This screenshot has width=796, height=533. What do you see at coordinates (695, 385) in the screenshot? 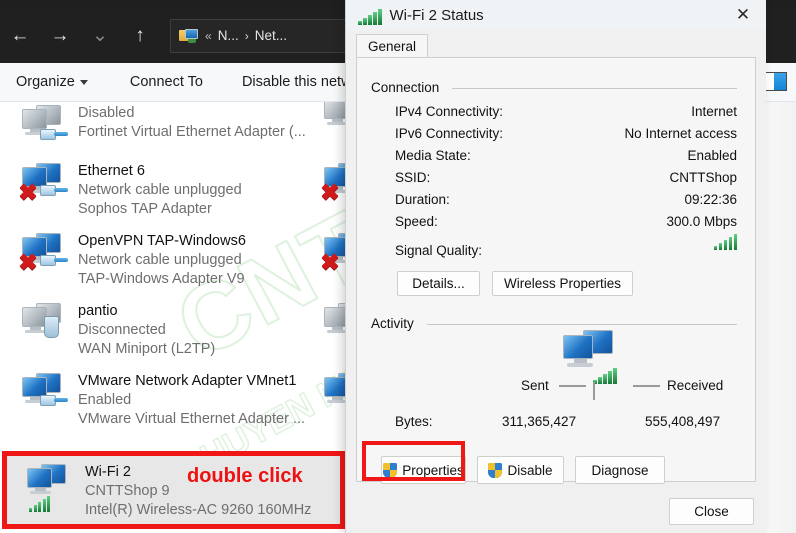
I see `received-label: Received` at bounding box center [695, 385].